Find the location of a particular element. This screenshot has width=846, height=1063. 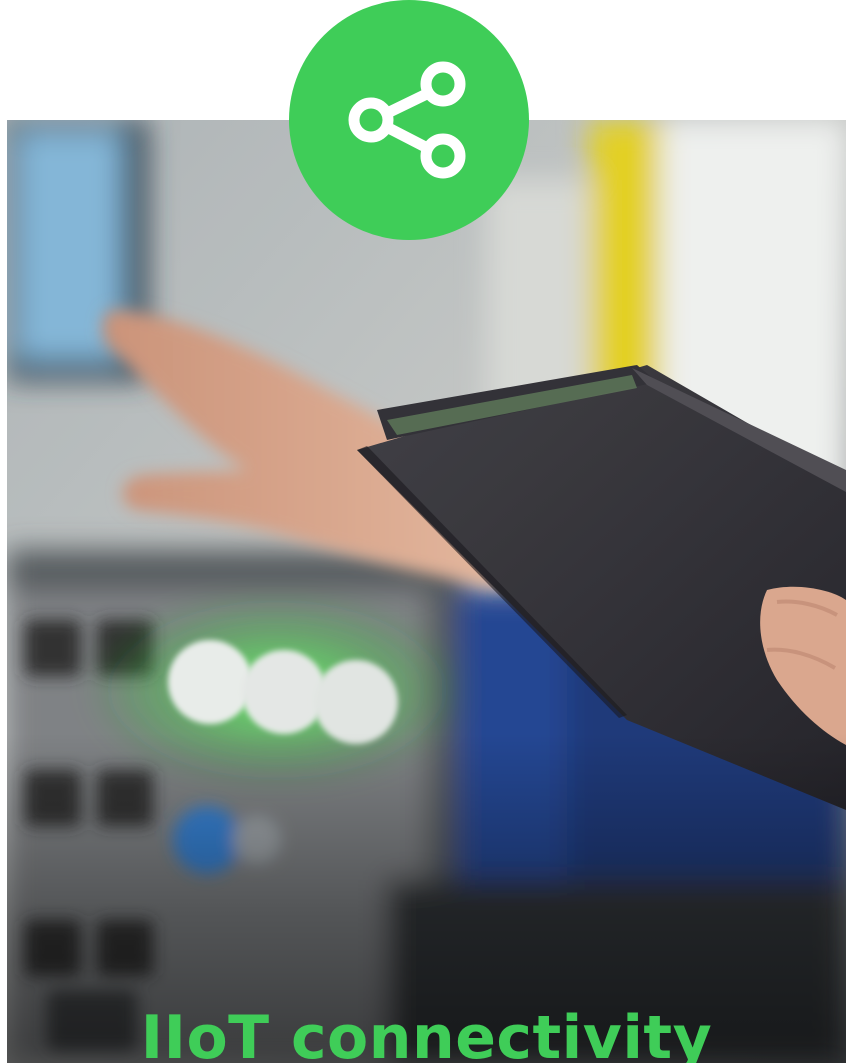

tile-title: IIoT connectivity is located at coordinates (426, 1033).